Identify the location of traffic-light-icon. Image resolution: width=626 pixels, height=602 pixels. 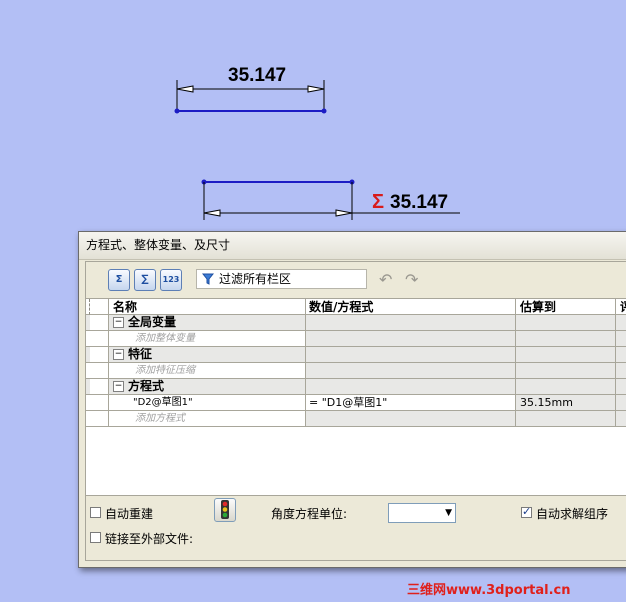
(225, 509).